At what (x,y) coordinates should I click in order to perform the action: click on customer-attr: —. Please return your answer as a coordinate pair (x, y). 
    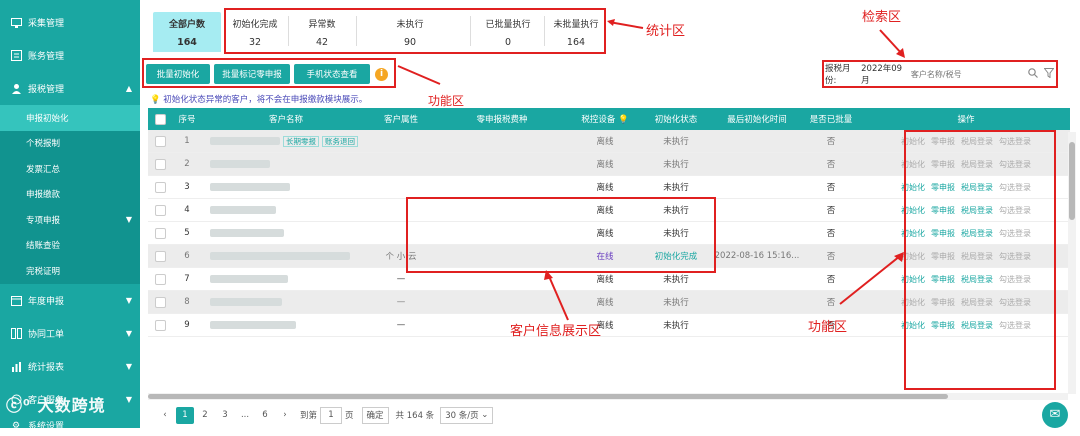
    Looking at the image, I should click on (401, 325).